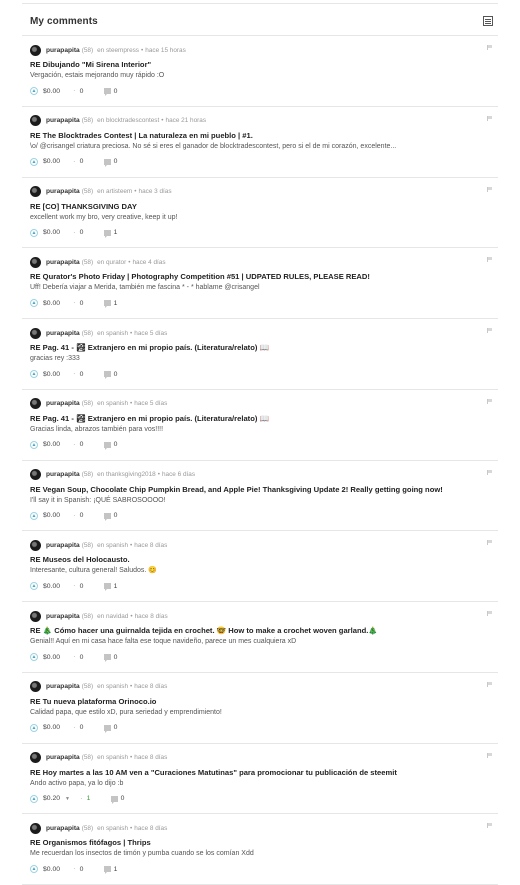 This screenshot has height=885, width=520. Describe the element at coordinates (53, 798) in the screenshot. I see `payout-value: $0.20` at that location.